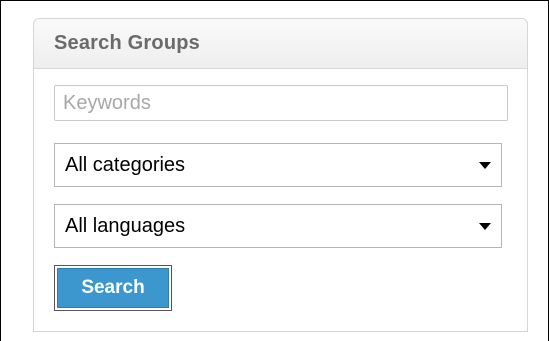 This screenshot has width=549, height=341. What do you see at coordinates (278, 226) in the screenshot?
I see `language-select: All languages` at bounding box center [278, 226].